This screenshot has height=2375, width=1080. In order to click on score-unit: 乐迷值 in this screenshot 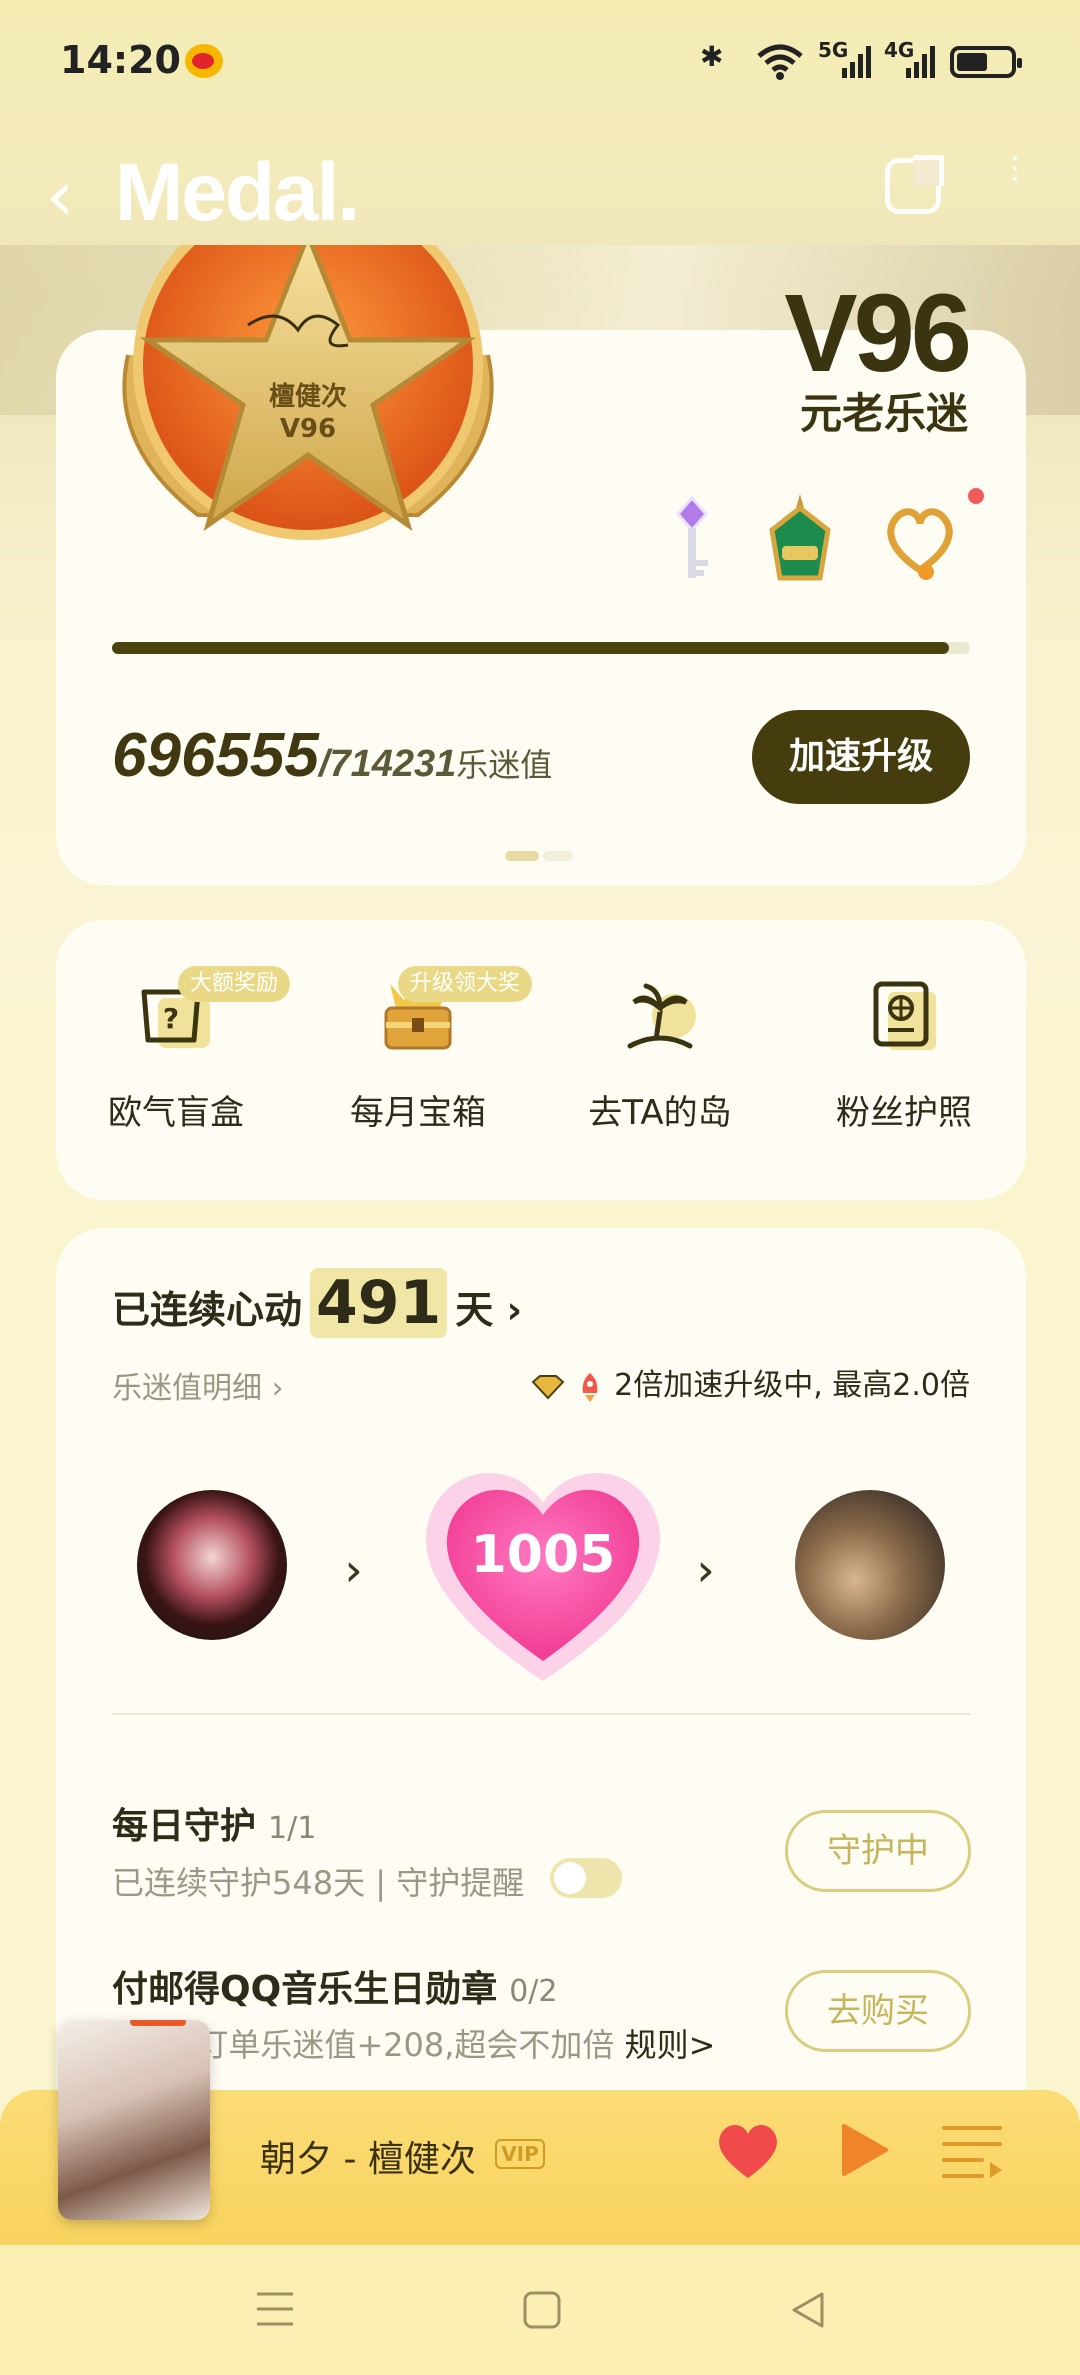, I will do `click(504, 765)`.